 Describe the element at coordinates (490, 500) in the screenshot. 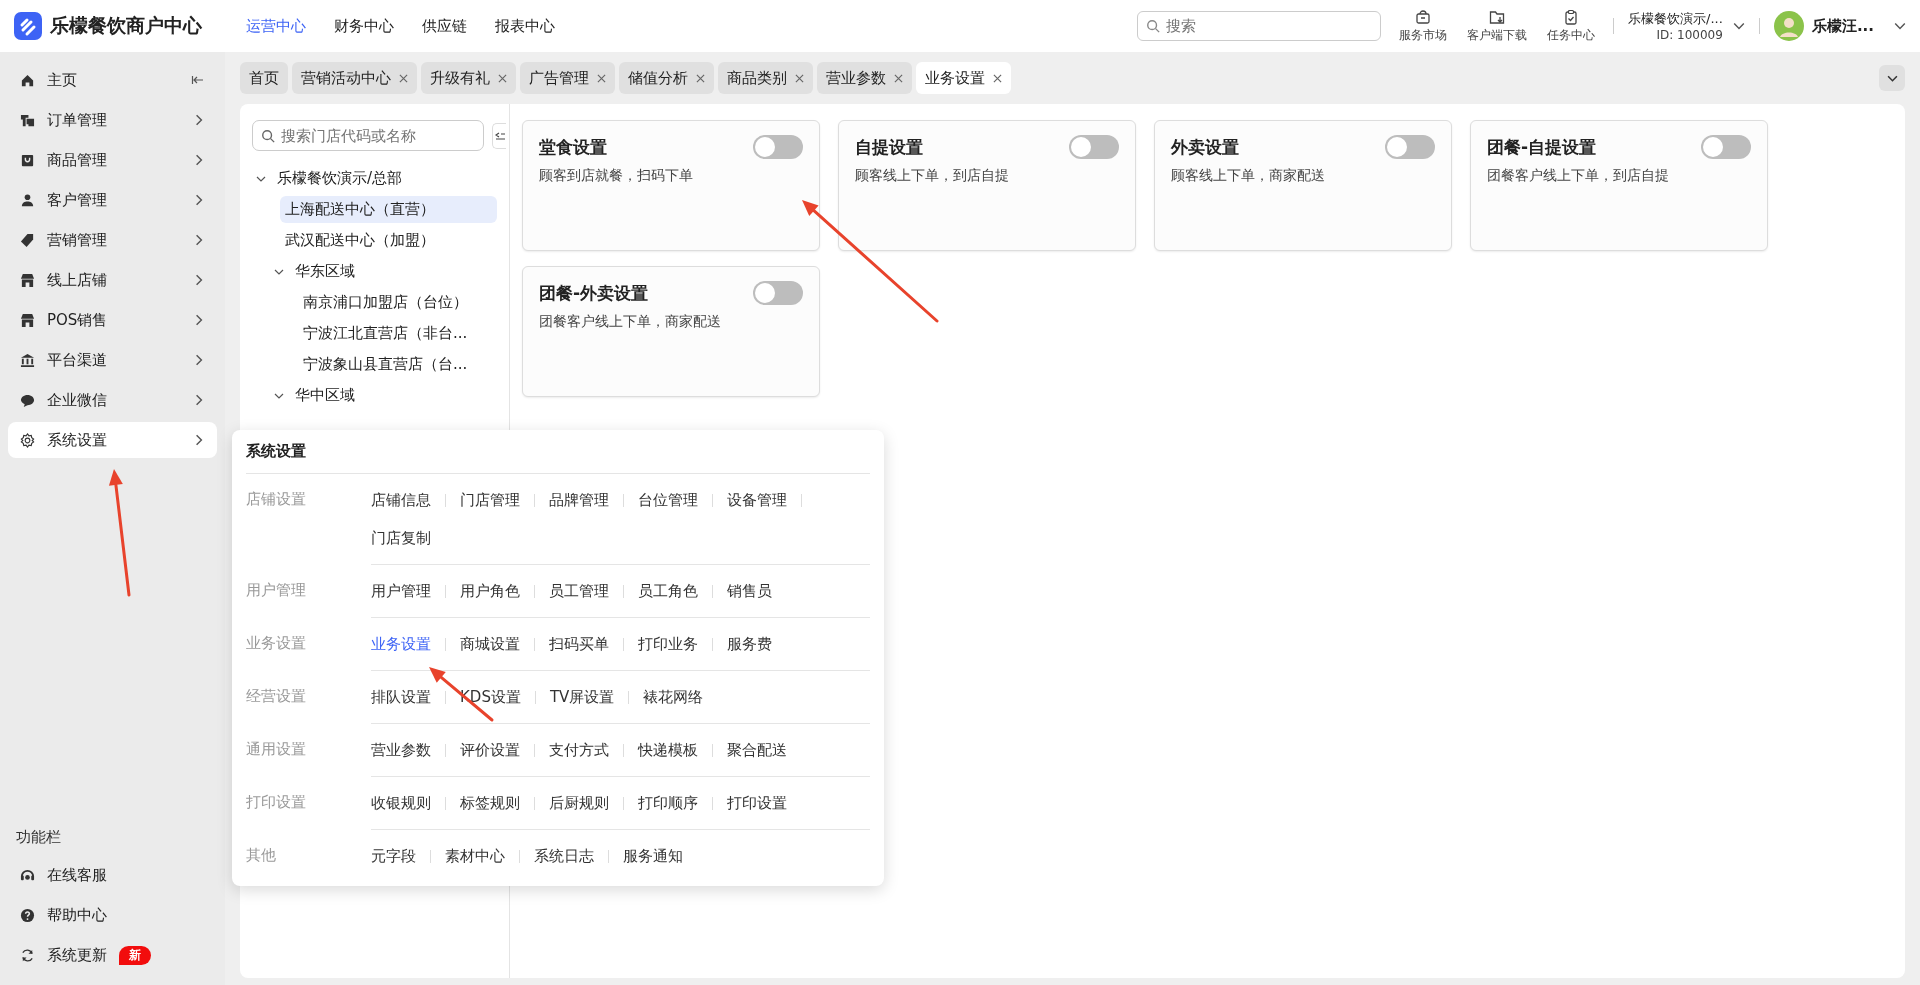

I see `menu-link: 门店管理` at that location.